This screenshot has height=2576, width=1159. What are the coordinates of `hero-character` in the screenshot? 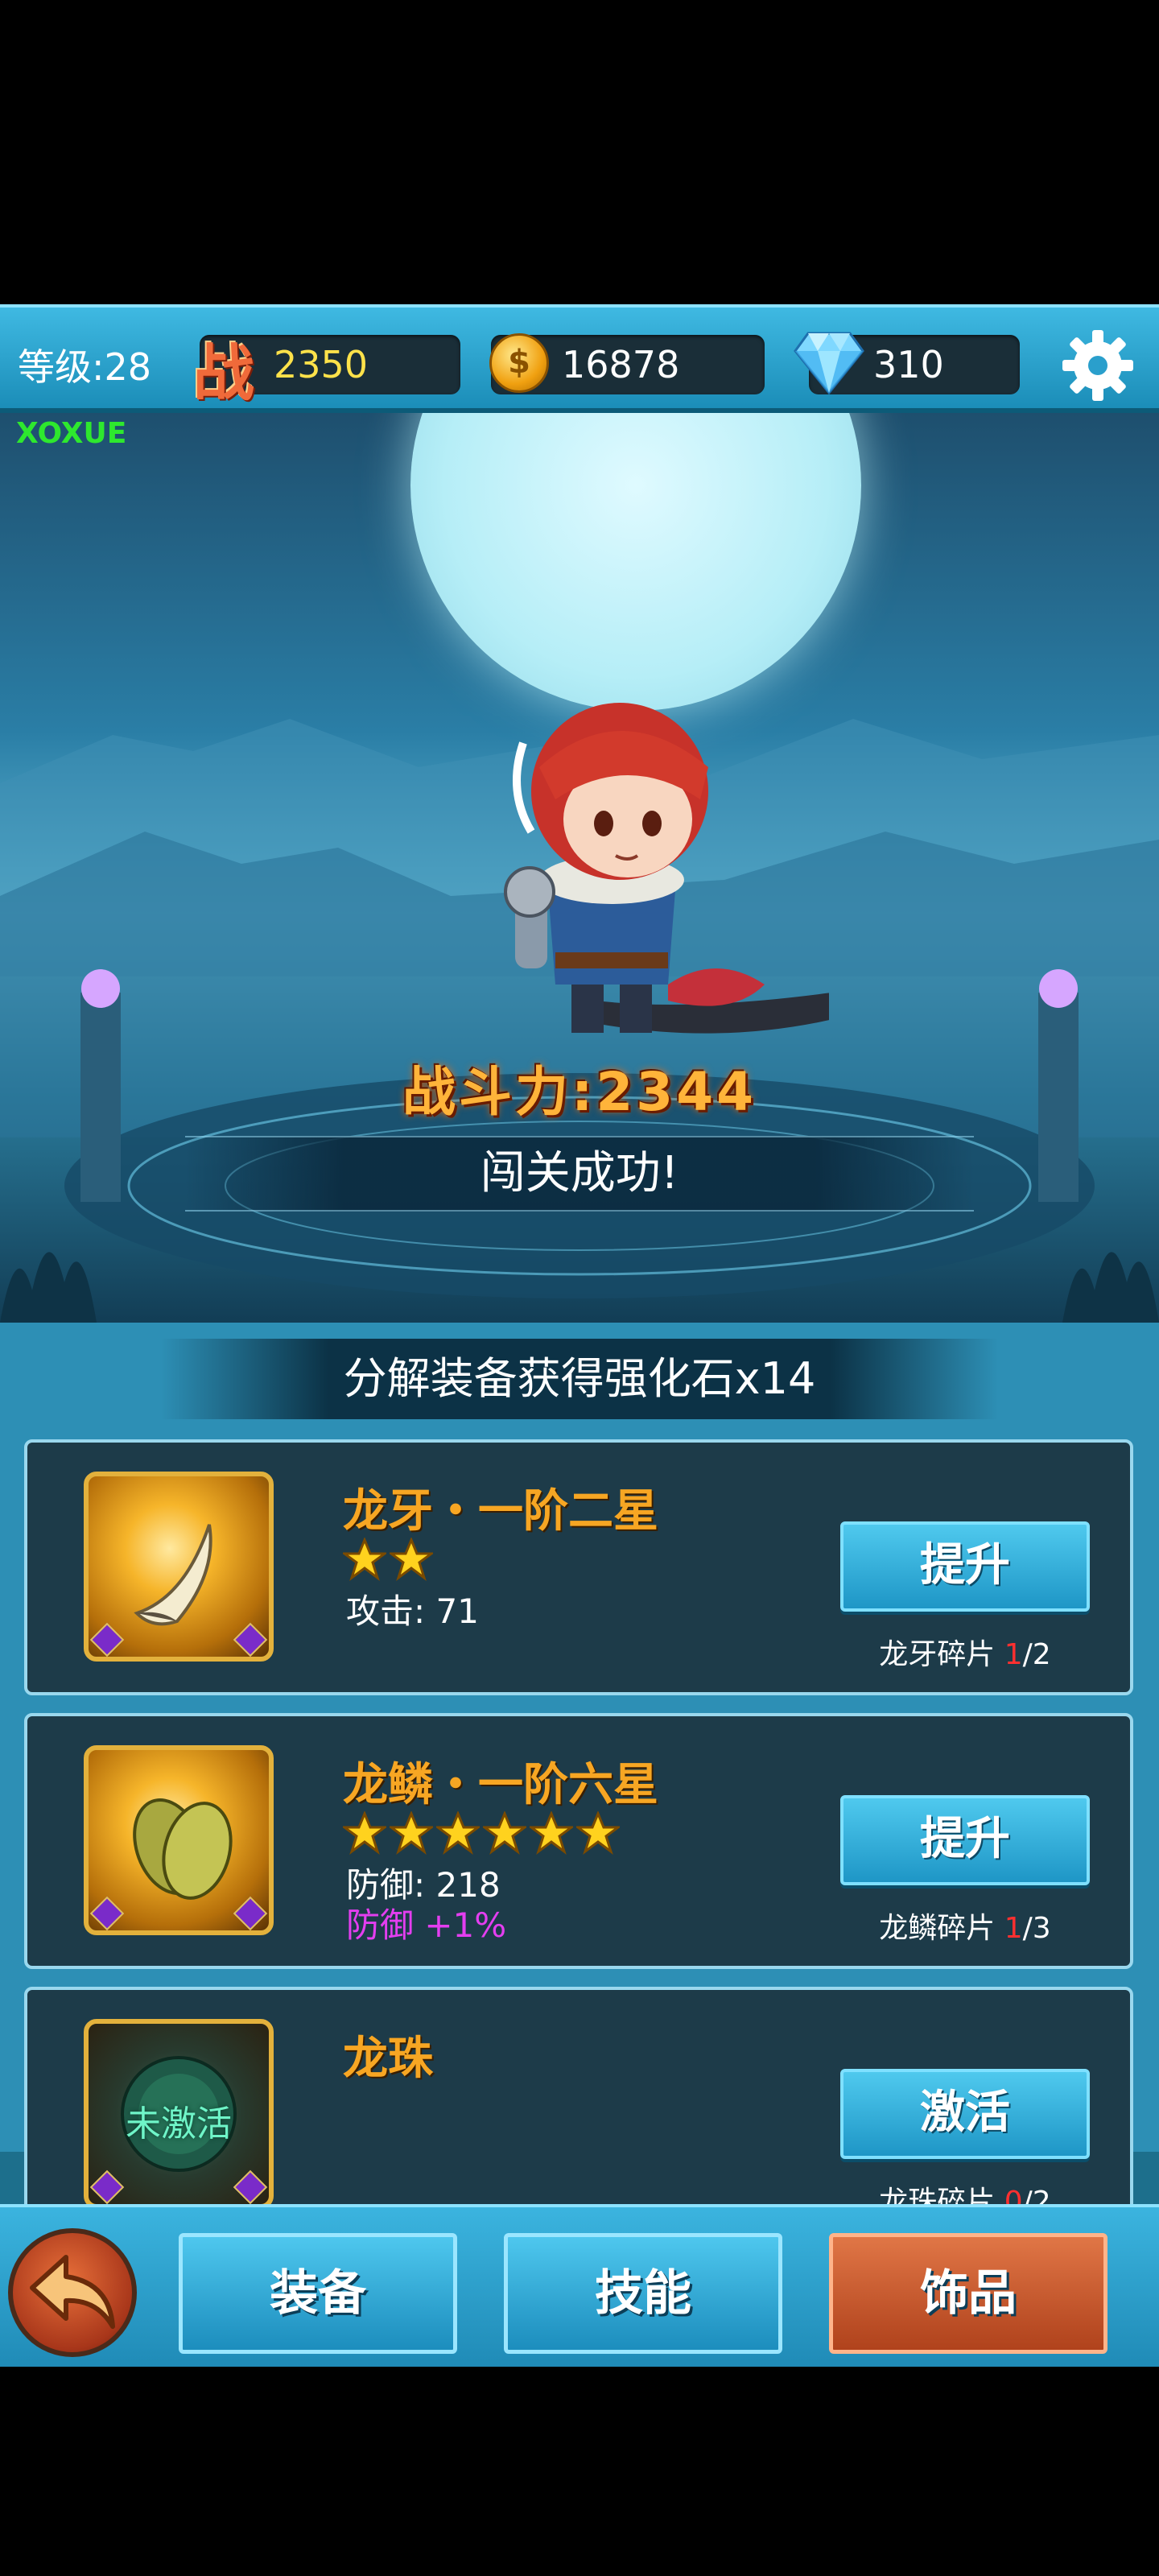 It's located at (666, 868).